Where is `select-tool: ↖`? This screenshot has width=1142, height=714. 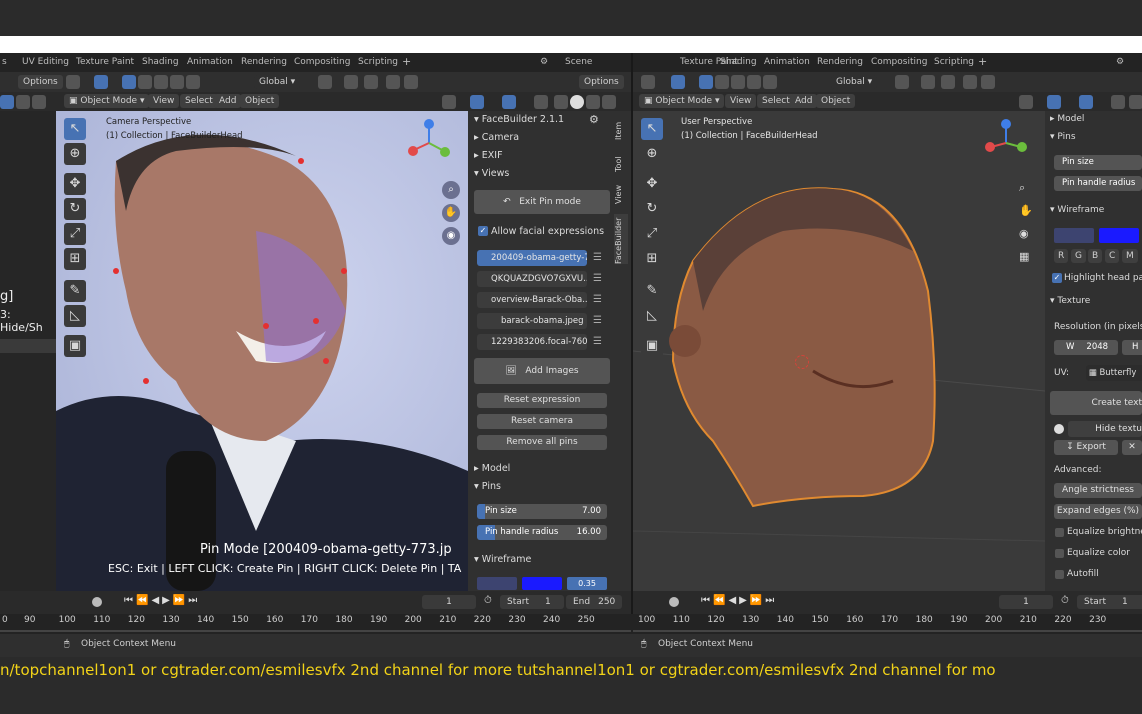
select-tool: ↖ is located at coordinates (75, 129).